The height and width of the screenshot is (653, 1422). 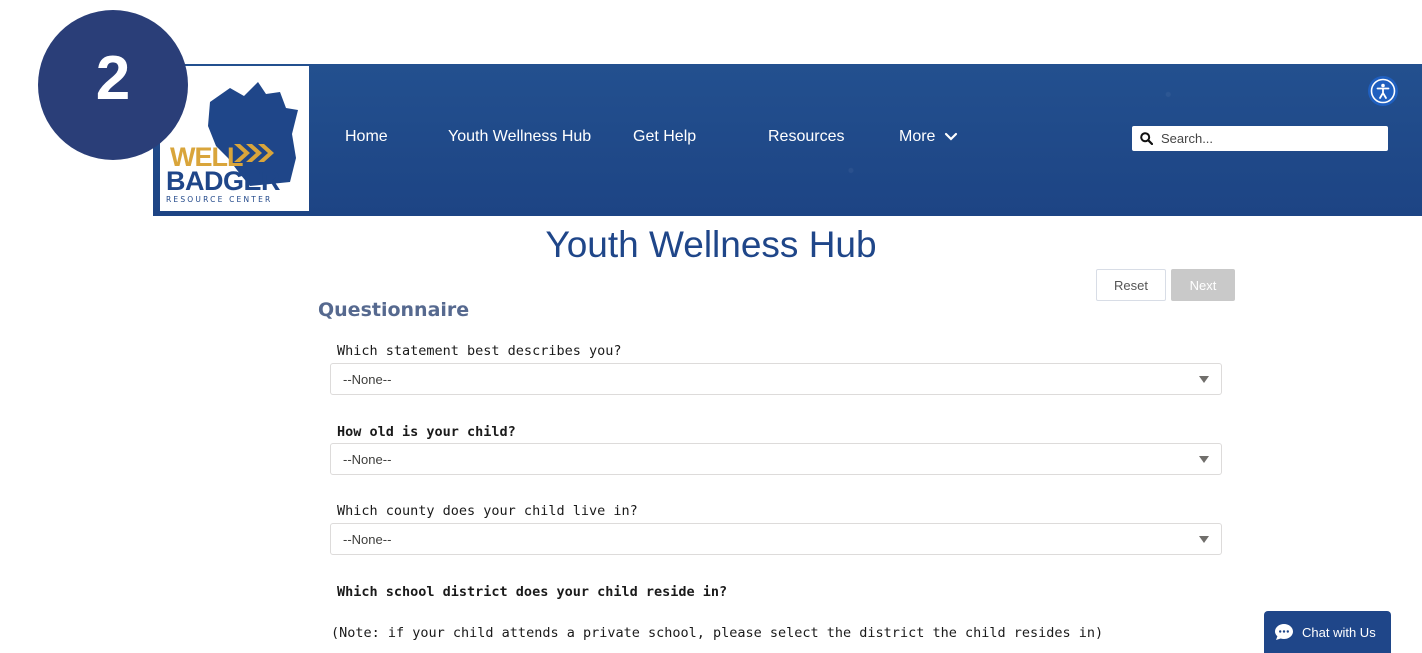 What do you see at coordinates (487, 511) in the screenshot?
I see `question-label-county: Which county does your child live in?` at bounding box center [487, 511].